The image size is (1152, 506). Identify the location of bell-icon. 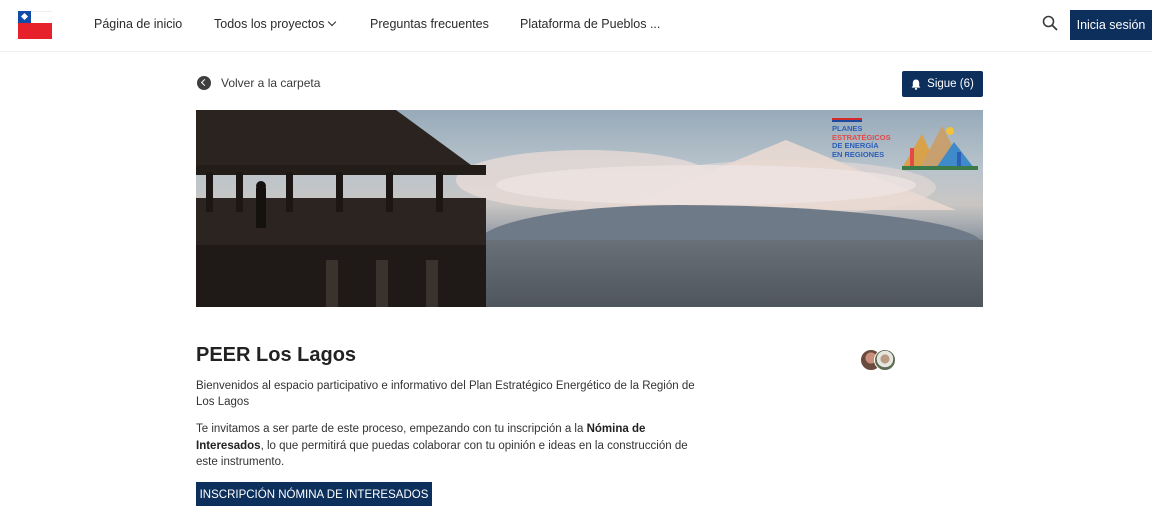
(916, 84).